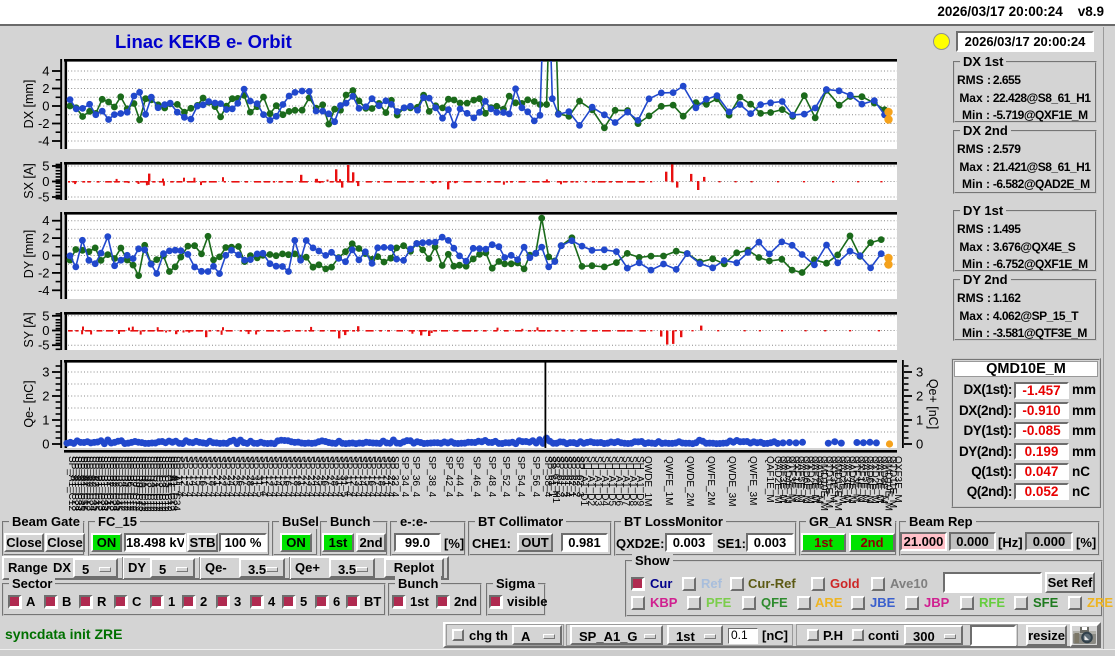  Describe the element at coordinates (29, 329) in the screenshot. I see `svg-text: SY [A]` at that location.